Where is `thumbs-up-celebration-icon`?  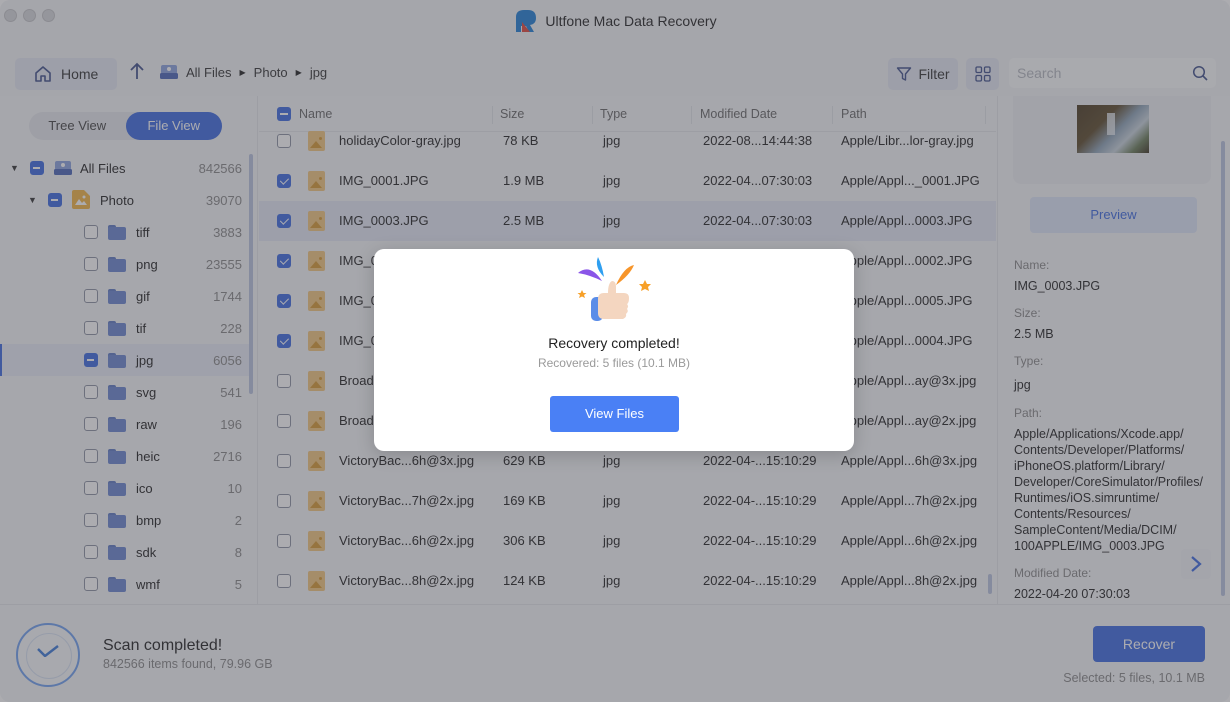 thumbs-up-celebration-icon is located at coordinates (614, 289).